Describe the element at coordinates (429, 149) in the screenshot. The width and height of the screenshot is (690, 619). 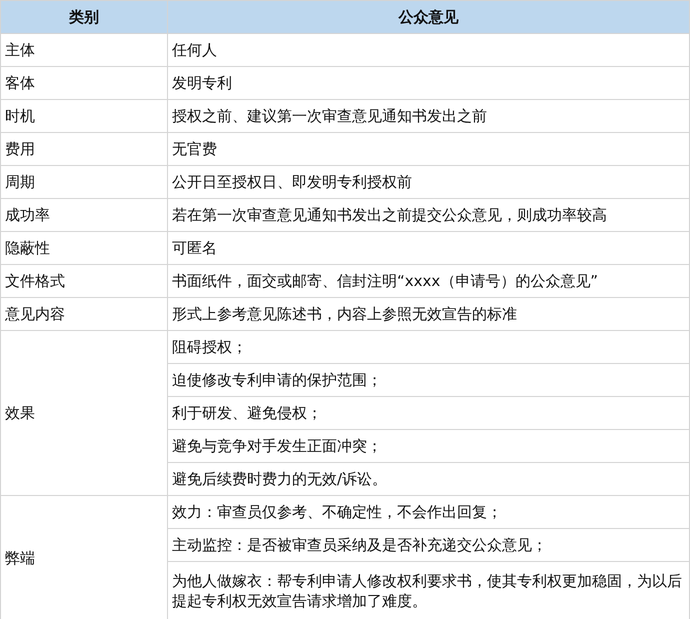
I see `table-cell: 无官费` at that location.